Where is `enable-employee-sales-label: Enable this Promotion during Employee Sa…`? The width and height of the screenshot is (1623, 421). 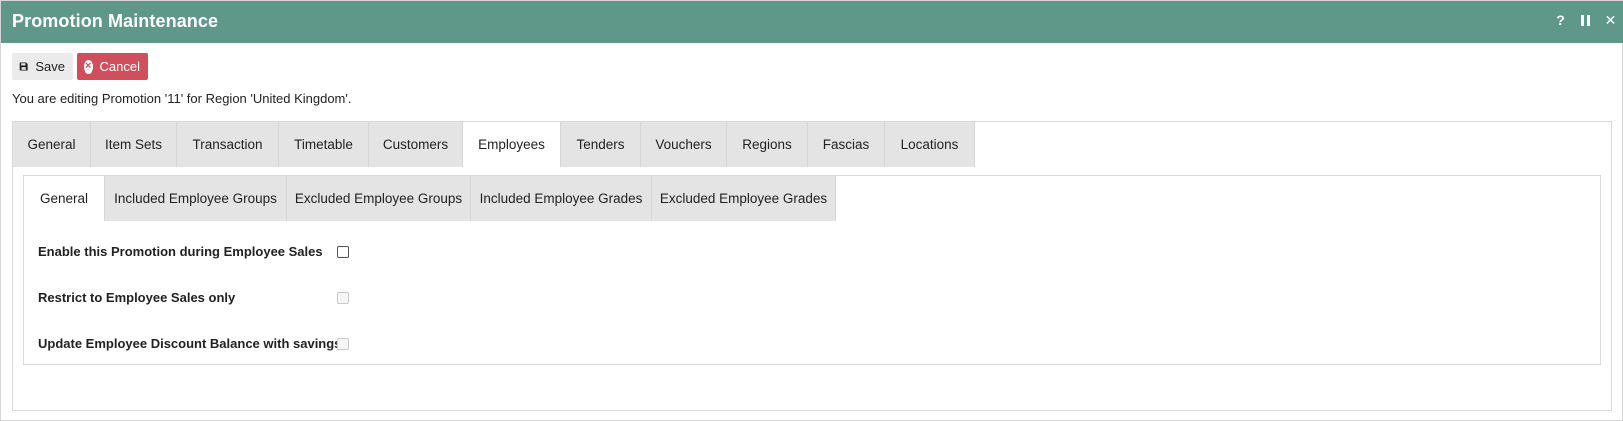
enable-employee-sales-label: Enable this Promotion during Employee Sa… is located at coordinates (180, 251).